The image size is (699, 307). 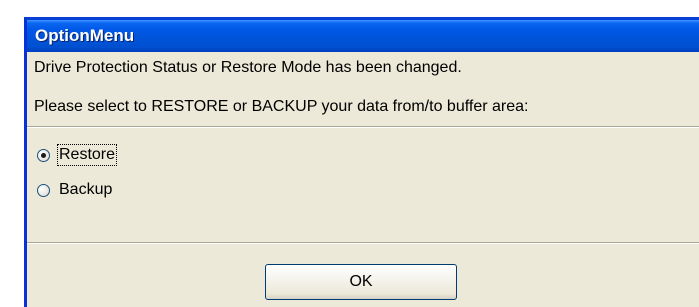 What do you see at coordinates (85, 35) in the screenshot?
I see `window-title: OptionMenu` at bounding box center [85, 35].